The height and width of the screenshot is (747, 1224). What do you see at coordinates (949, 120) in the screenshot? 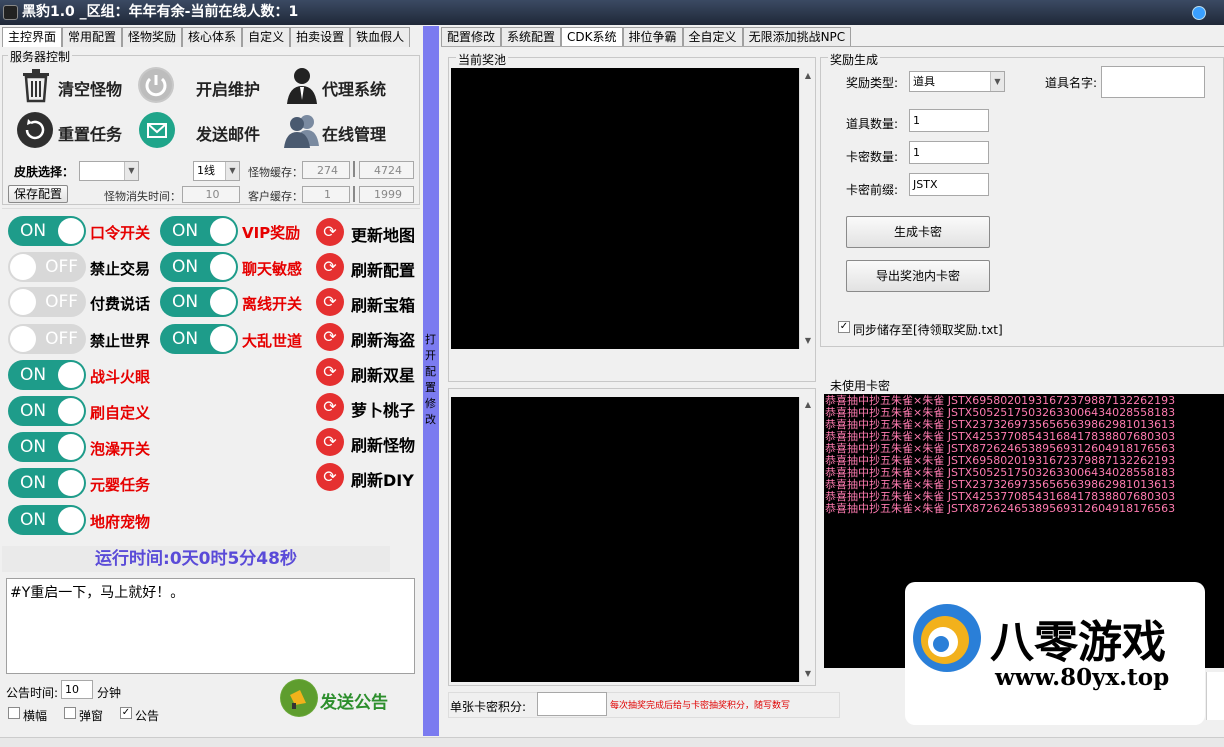
I see `item-qty-input: 1` at bounding box center [949, 120].